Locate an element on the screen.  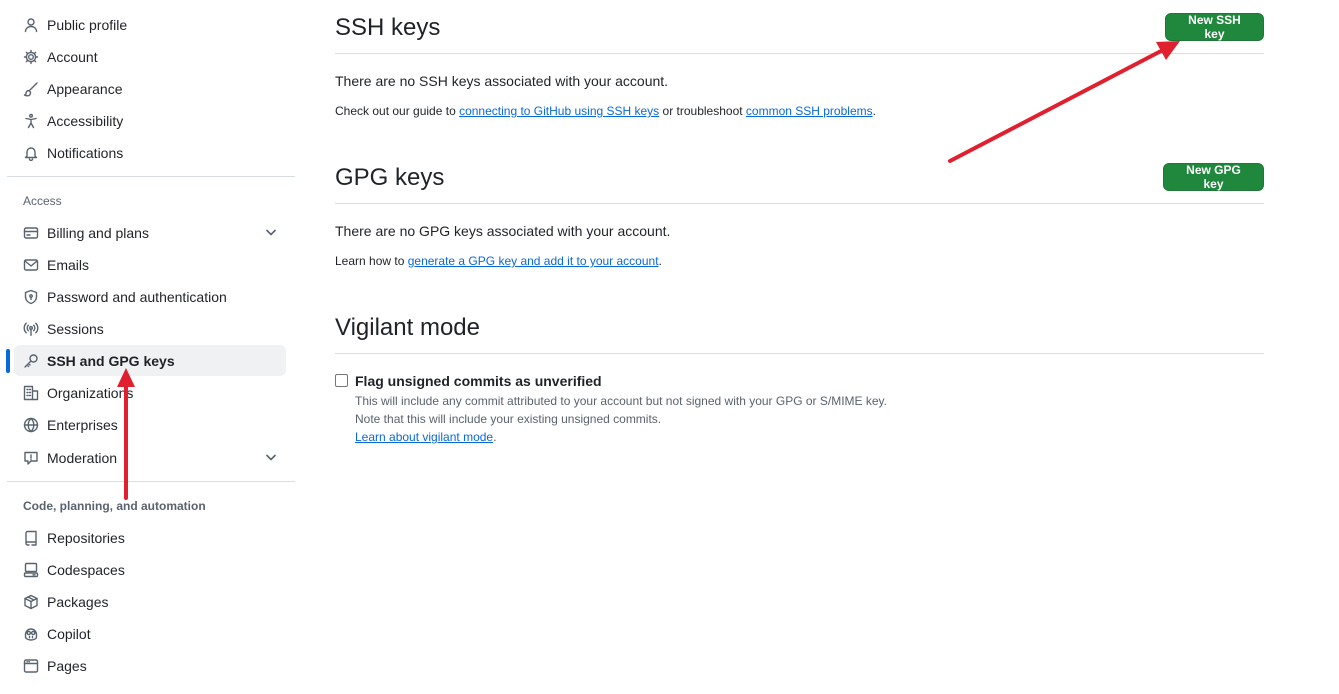
codespaces-icon is located at coordinates (31, 570).